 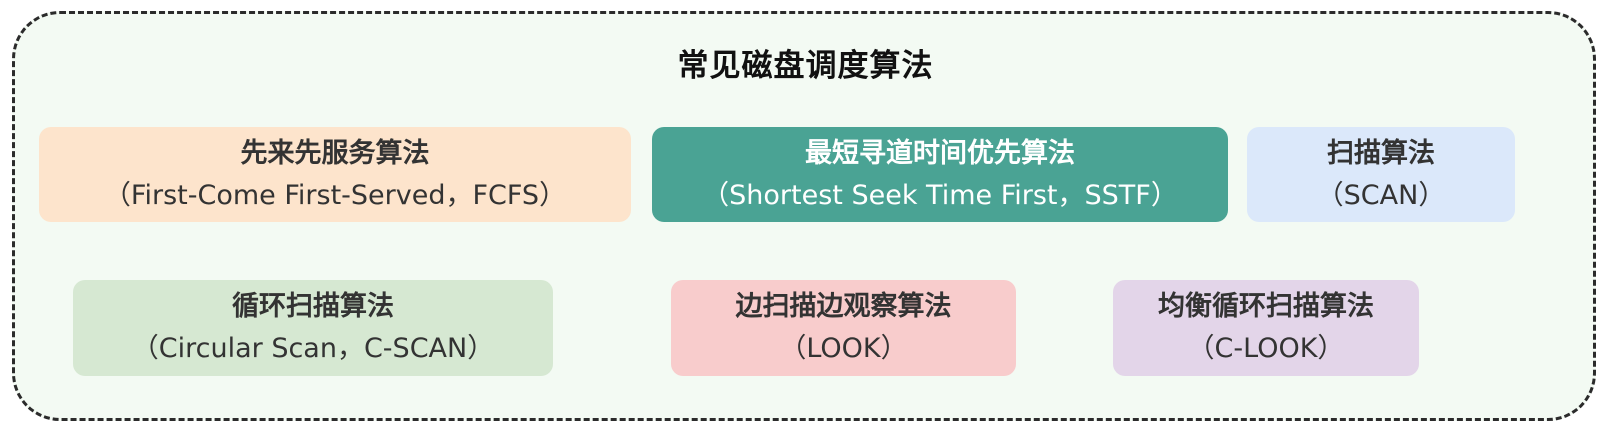 What do you see at coordinates (1381, 195) in the screenshot?
I see `algorithm-english: （SCAN）` at bounding box center [1381, 195].